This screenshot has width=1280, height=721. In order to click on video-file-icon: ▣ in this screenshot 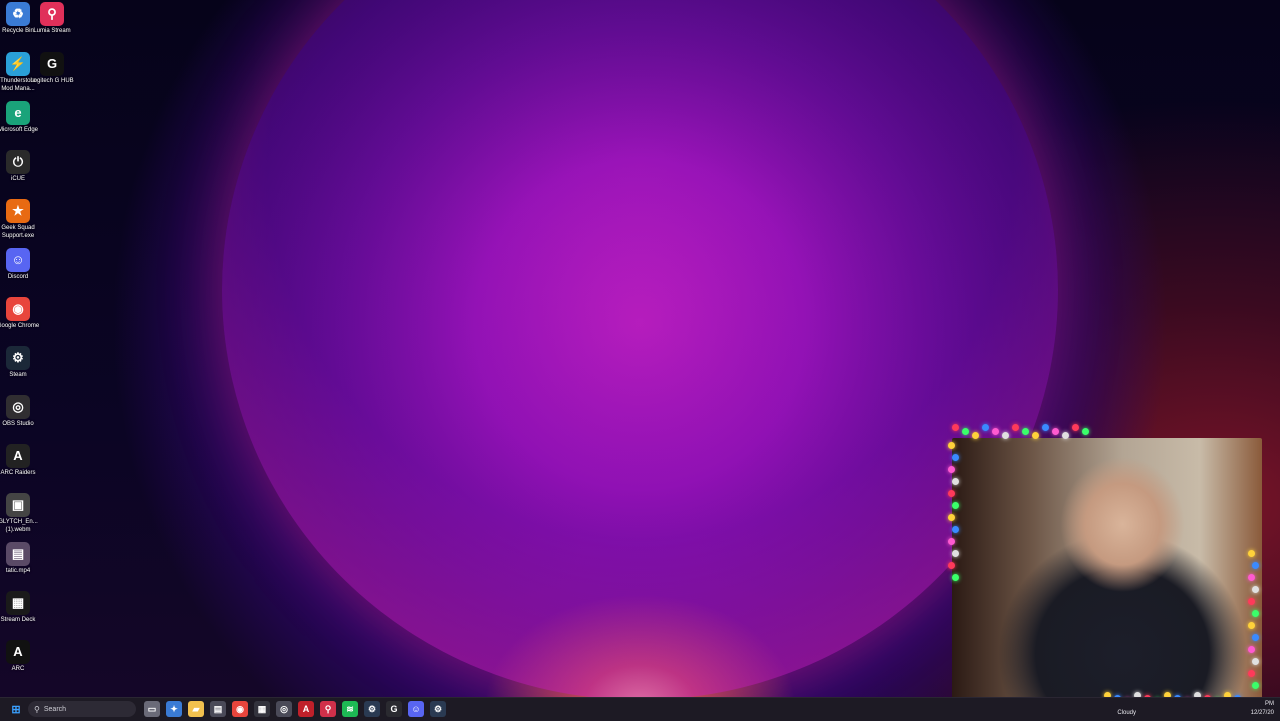, I will do `click(18, 505)`.